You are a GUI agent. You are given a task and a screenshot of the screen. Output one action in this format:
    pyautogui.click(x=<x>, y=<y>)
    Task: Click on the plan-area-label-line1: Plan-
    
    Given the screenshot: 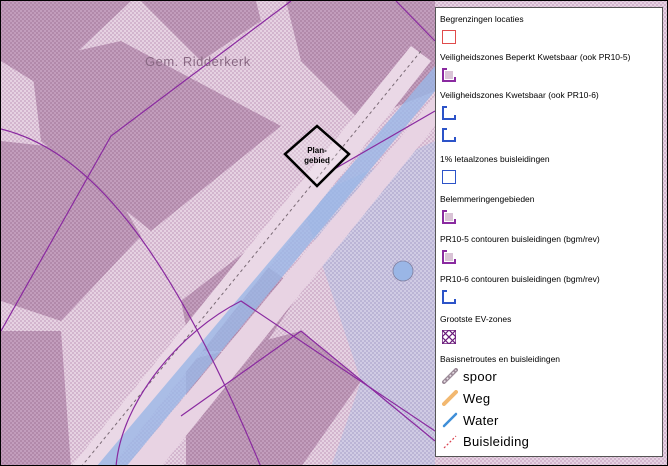 What is the action you would take?
    pyautogui.click(x=317, y=150)
    